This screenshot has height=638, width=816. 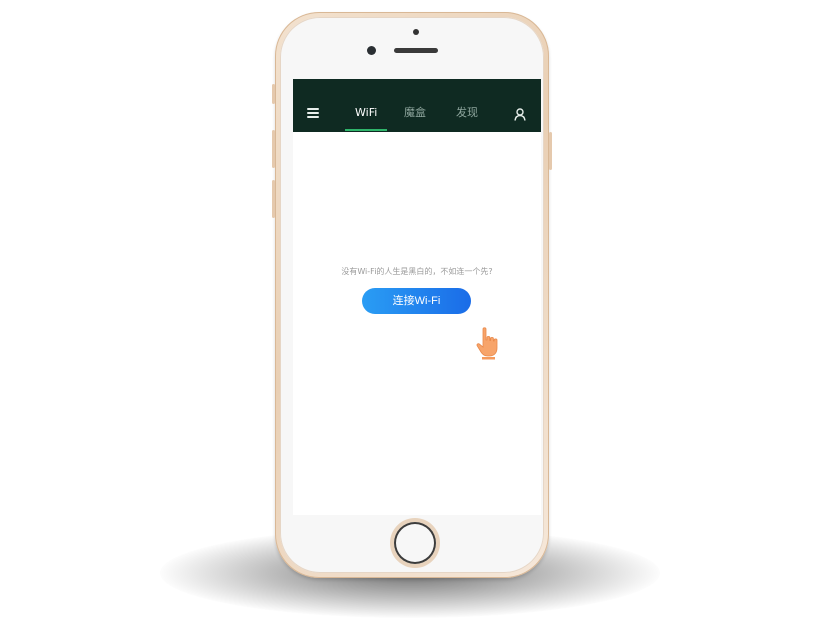 I want to click on app-top-bar: WiFi 魔盒 发现, so click(x=417, y=105).